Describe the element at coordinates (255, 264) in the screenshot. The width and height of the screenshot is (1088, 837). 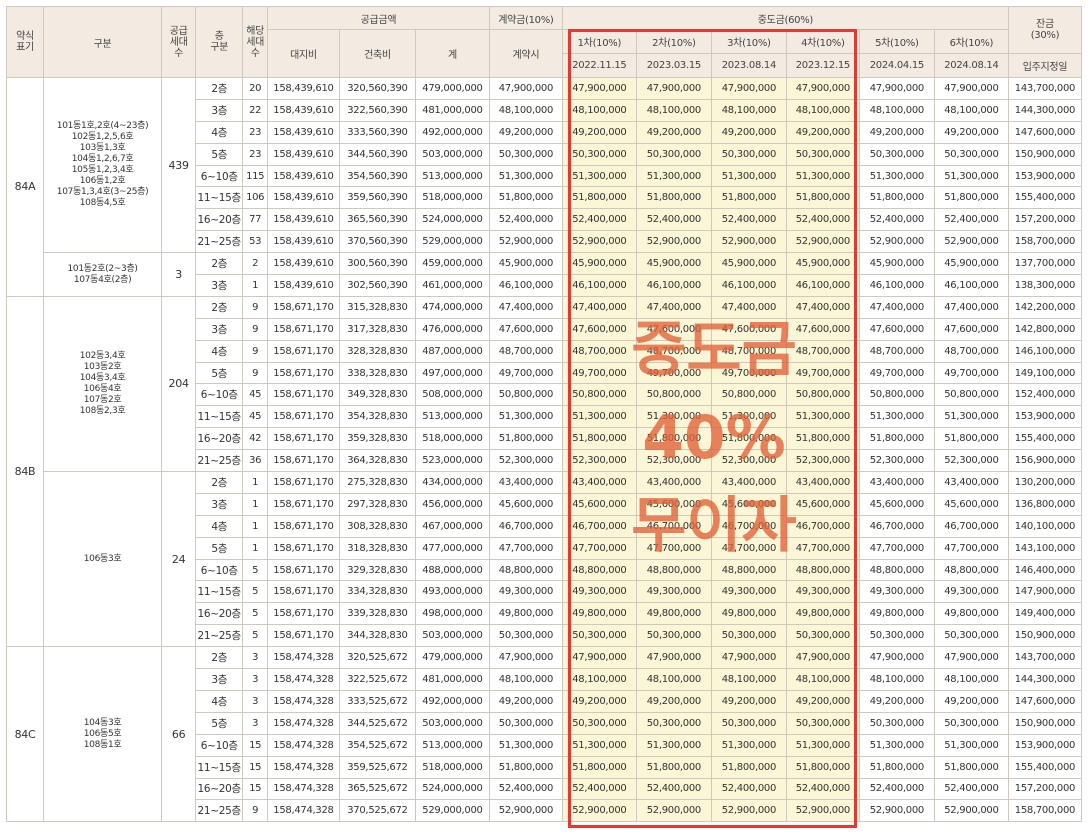
I see `units-cell: 2` at that location.